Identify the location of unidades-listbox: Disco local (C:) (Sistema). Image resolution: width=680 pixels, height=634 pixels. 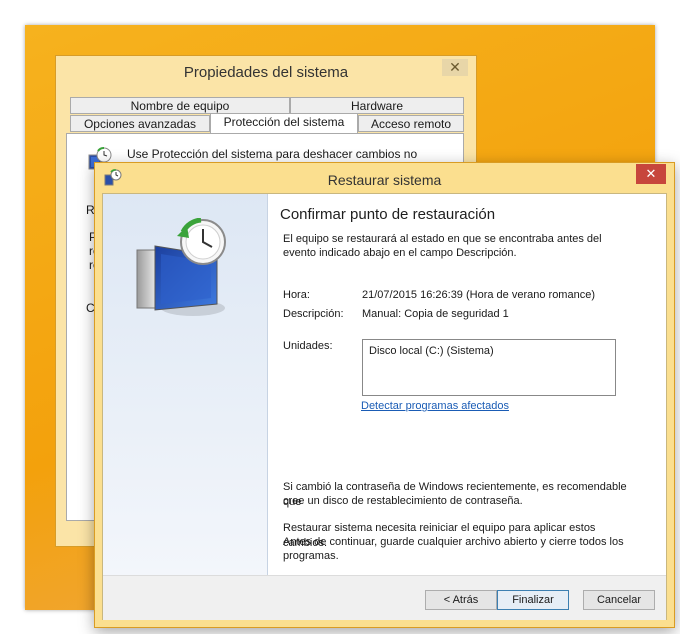
(489, 367).